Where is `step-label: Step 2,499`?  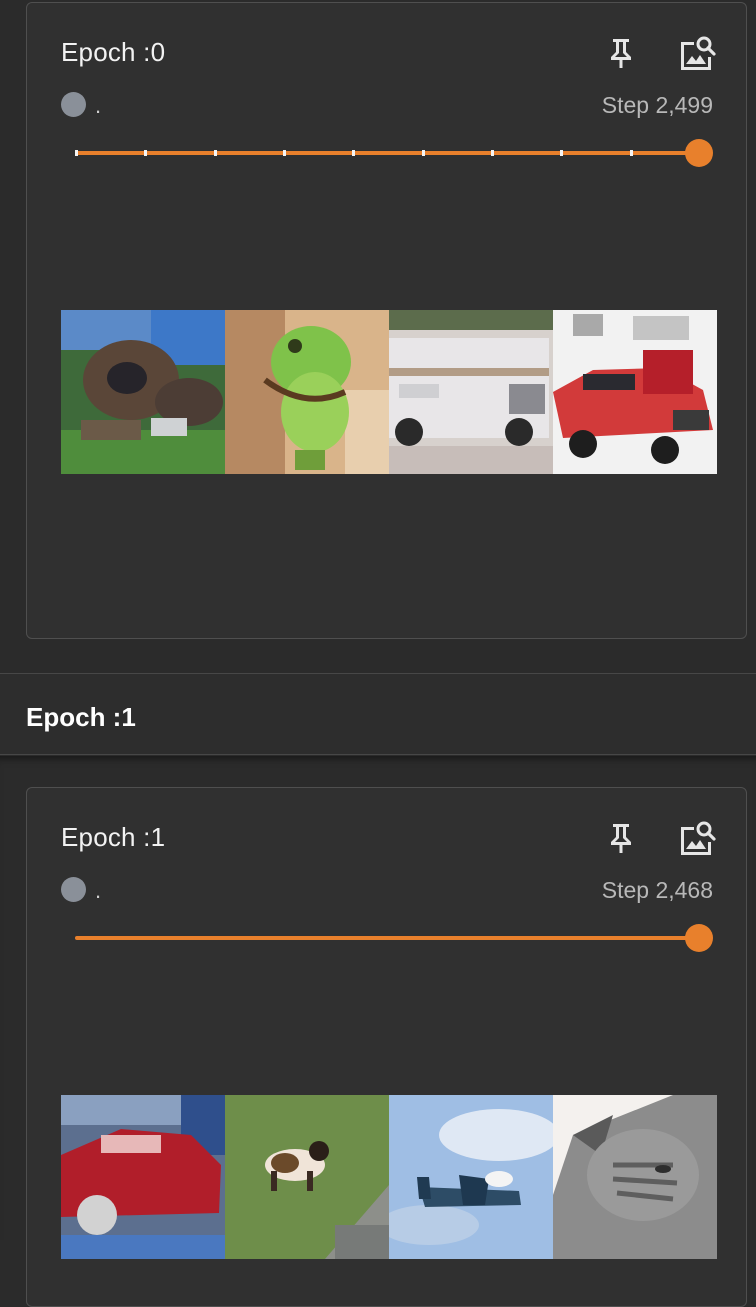 step-label: Step 2,499 is located at coordinates (657, 105).